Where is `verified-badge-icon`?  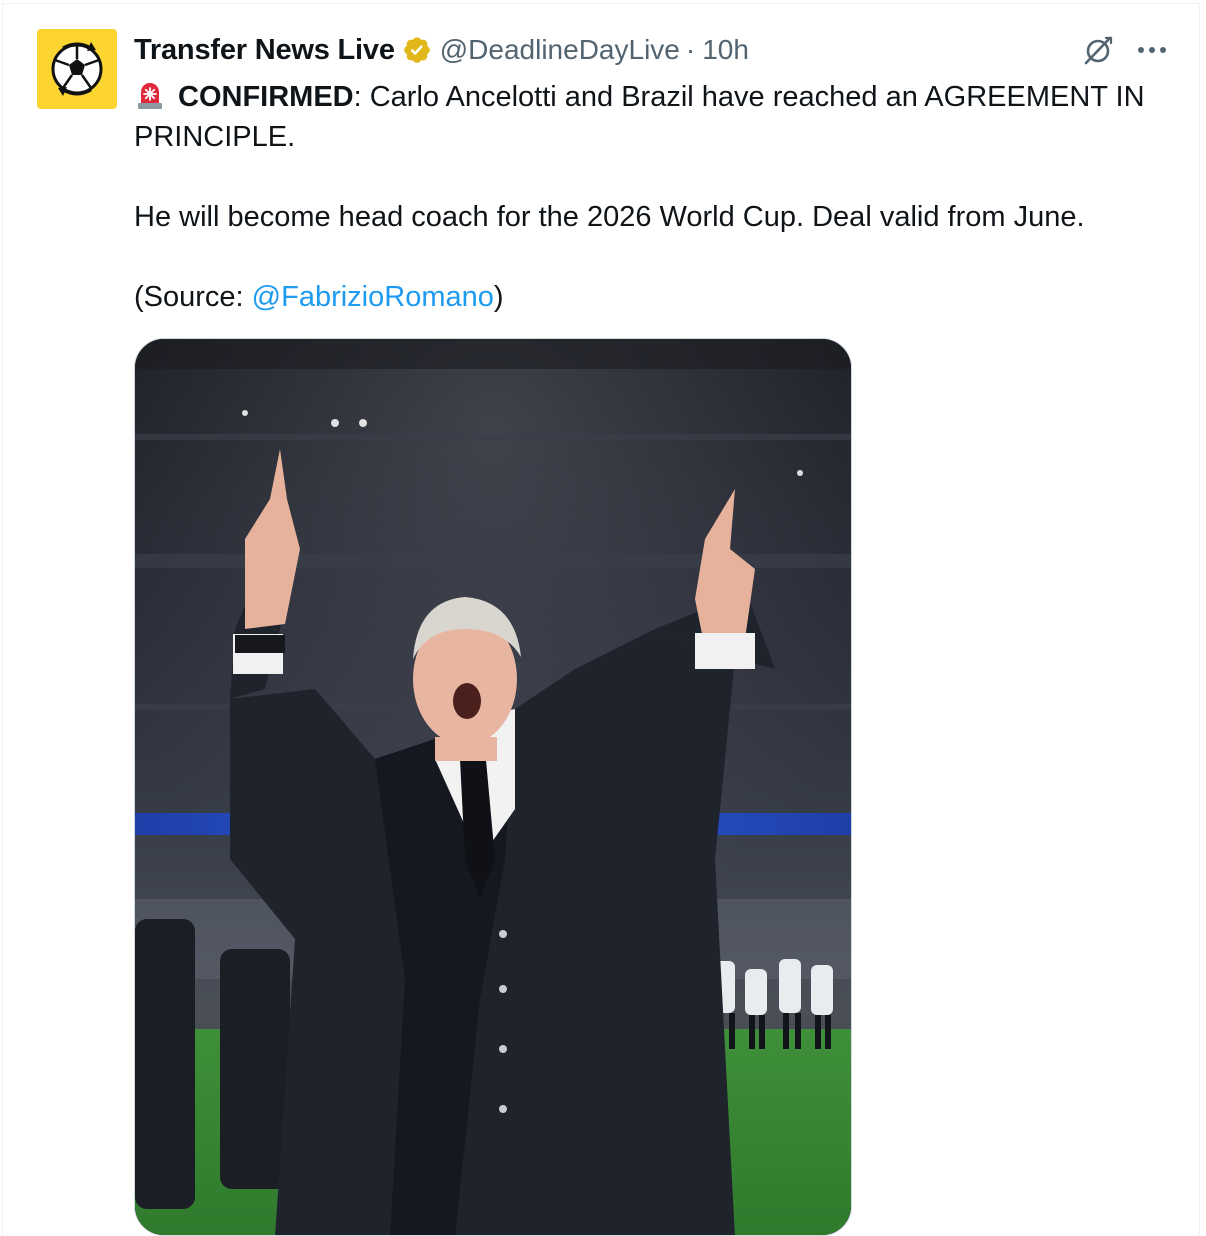 verified-badge-icon is located at coordinates (417, 50).